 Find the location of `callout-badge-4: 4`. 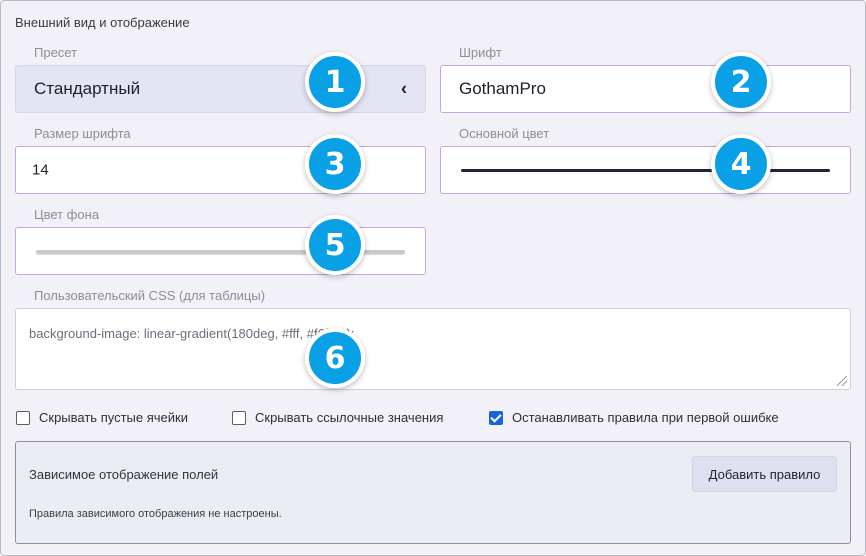

callout-badge-4: 4 is located at coordinates (741, 164).